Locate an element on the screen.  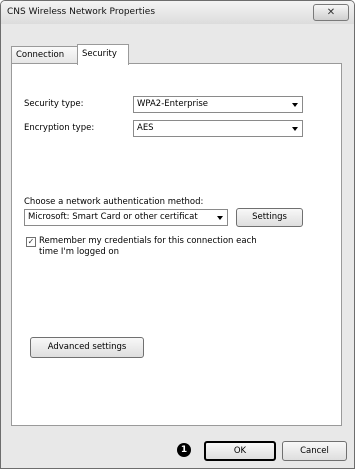
window-title: CNS Wireless Network Properties is located at coordinates (81, 12).